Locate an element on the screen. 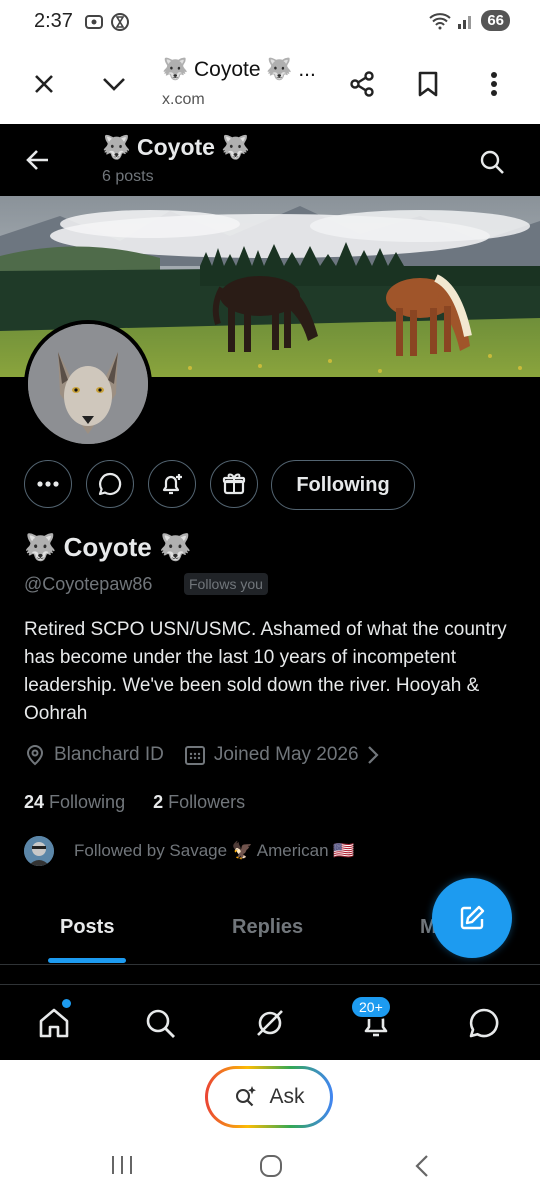  follower-avatar is located at coordinates (39, 851).